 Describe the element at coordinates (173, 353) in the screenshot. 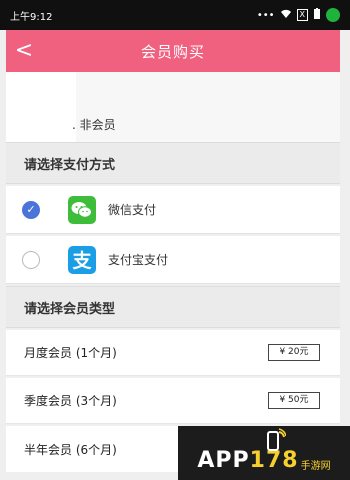

I see `plan-row-monthly: 月度会员 (1个月) ¥ 20元` at that location.